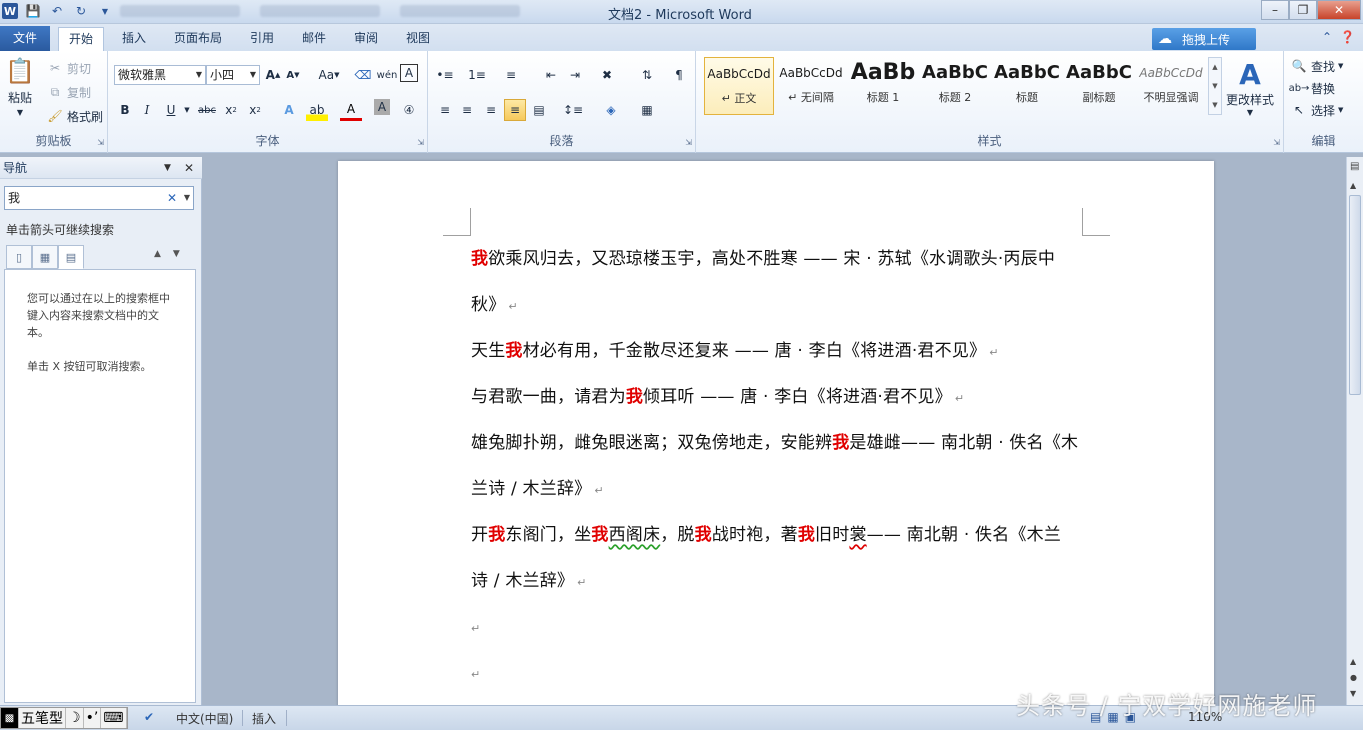 Image resolution: width=1363 pixels, height=730 pixels. I want to click on undo-icon: ↶, so click(57, 11).